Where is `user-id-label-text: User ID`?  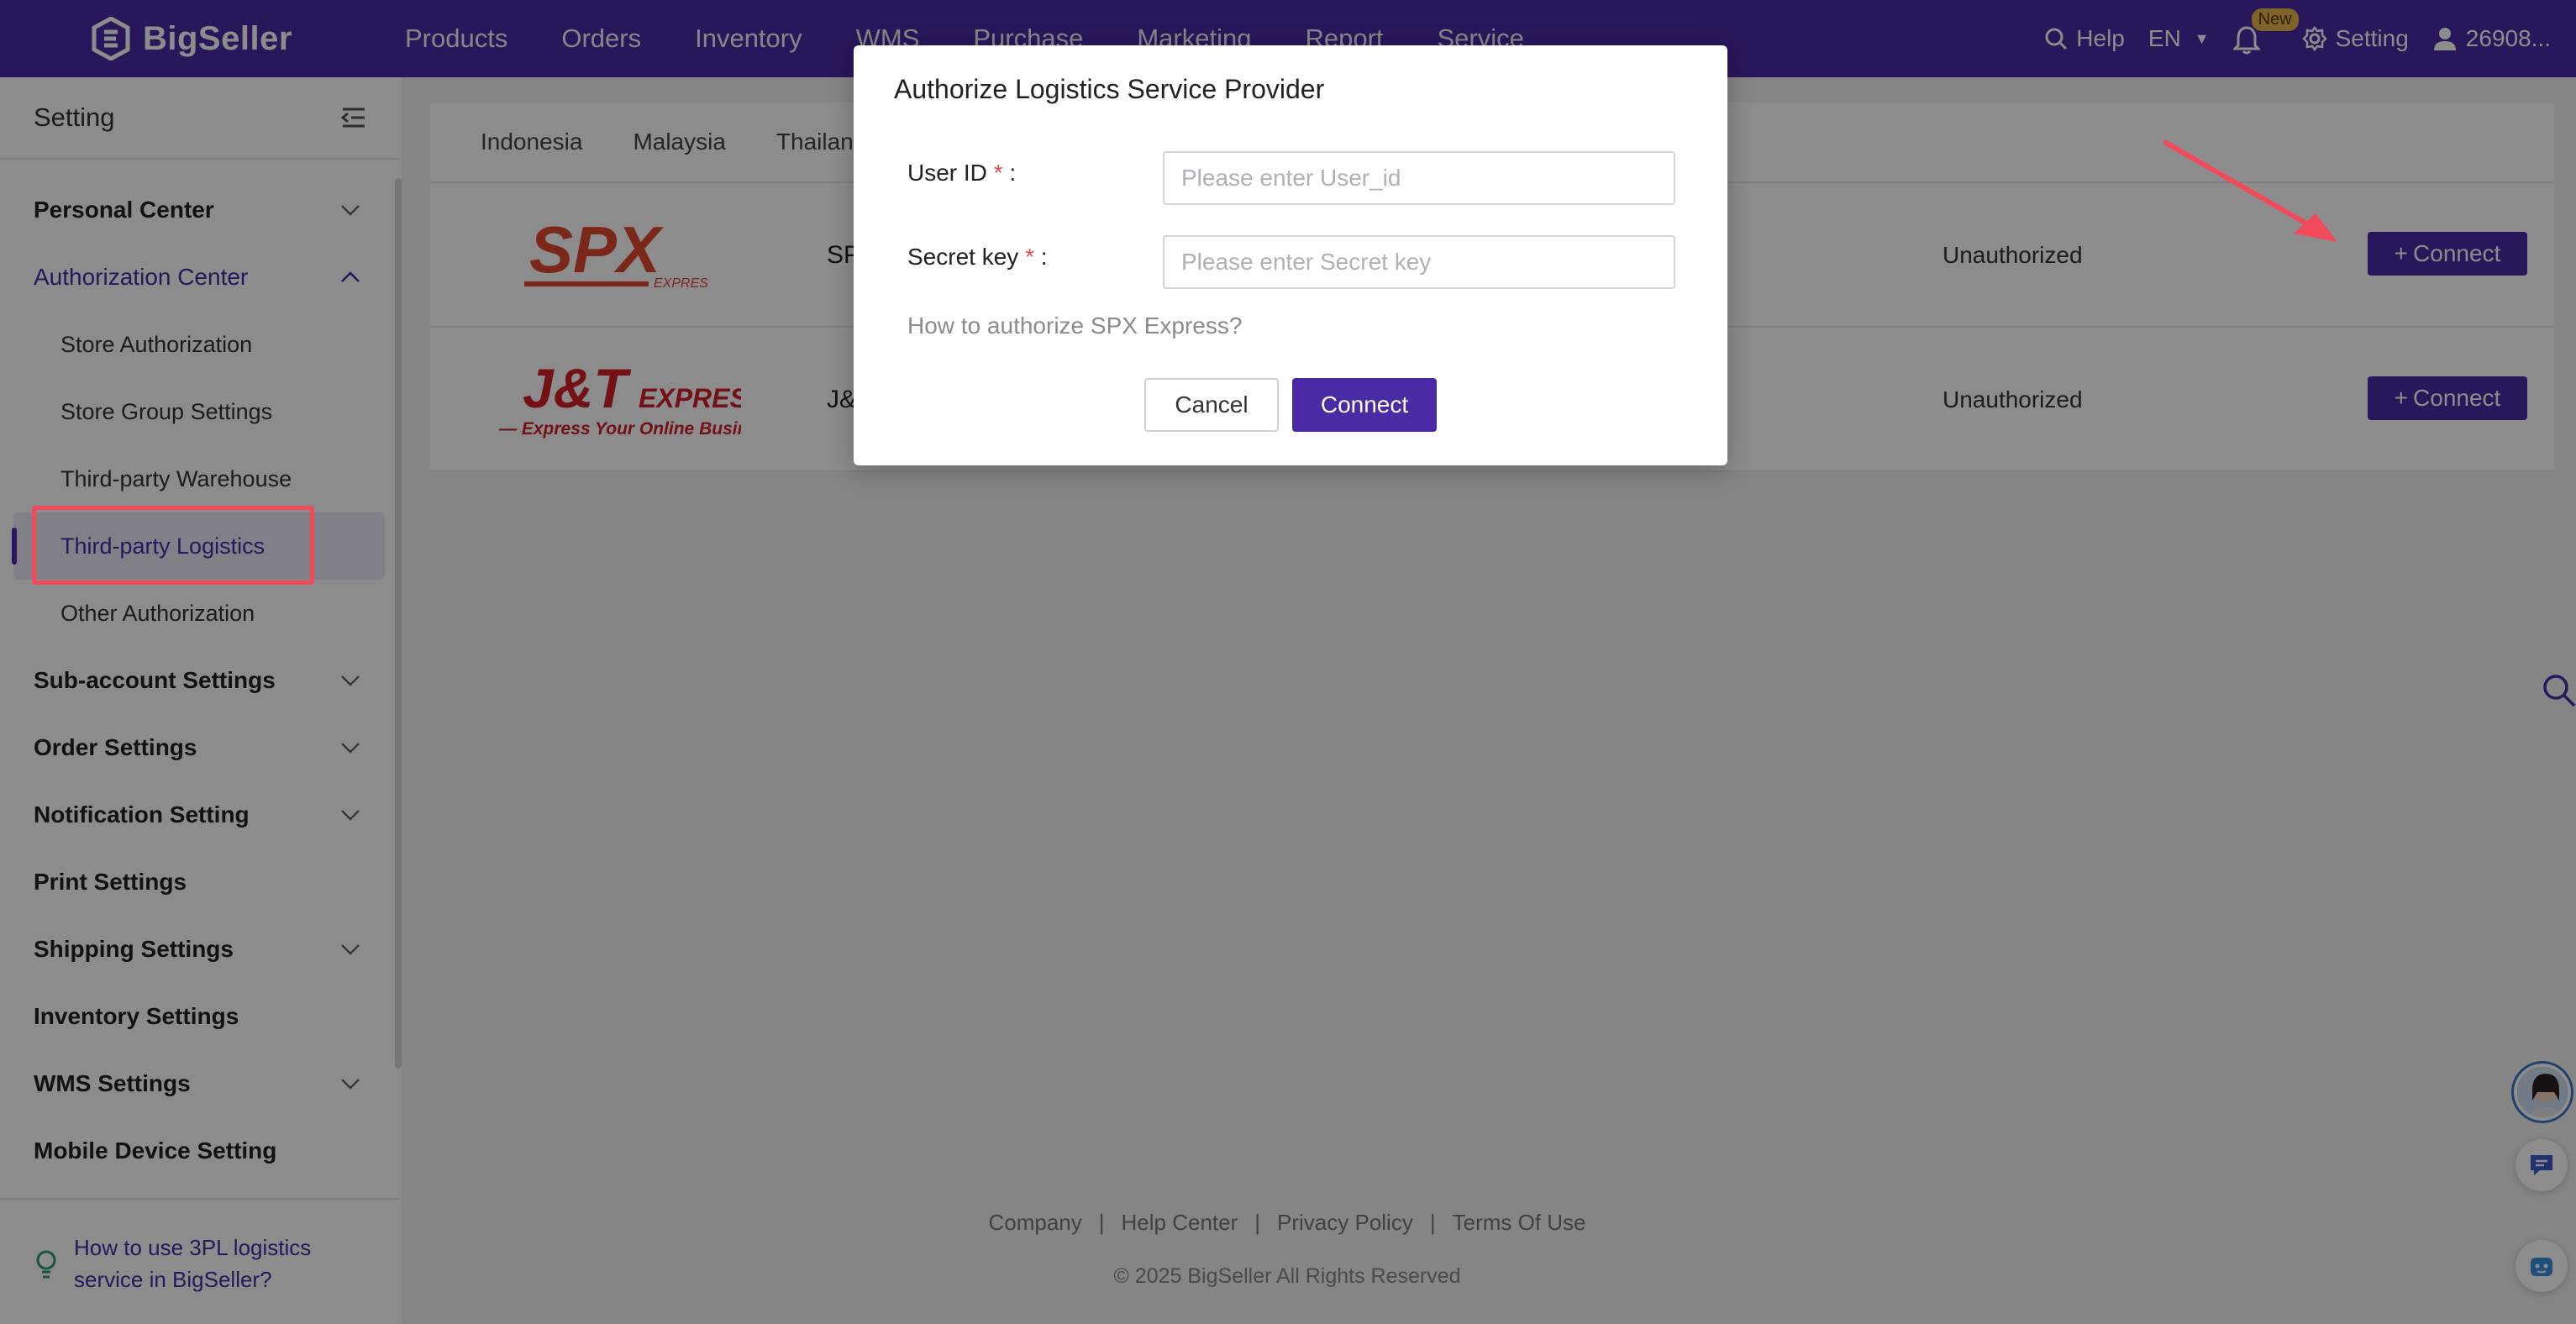 user-id-label-text: User ID is located at coordinates (947, 173).